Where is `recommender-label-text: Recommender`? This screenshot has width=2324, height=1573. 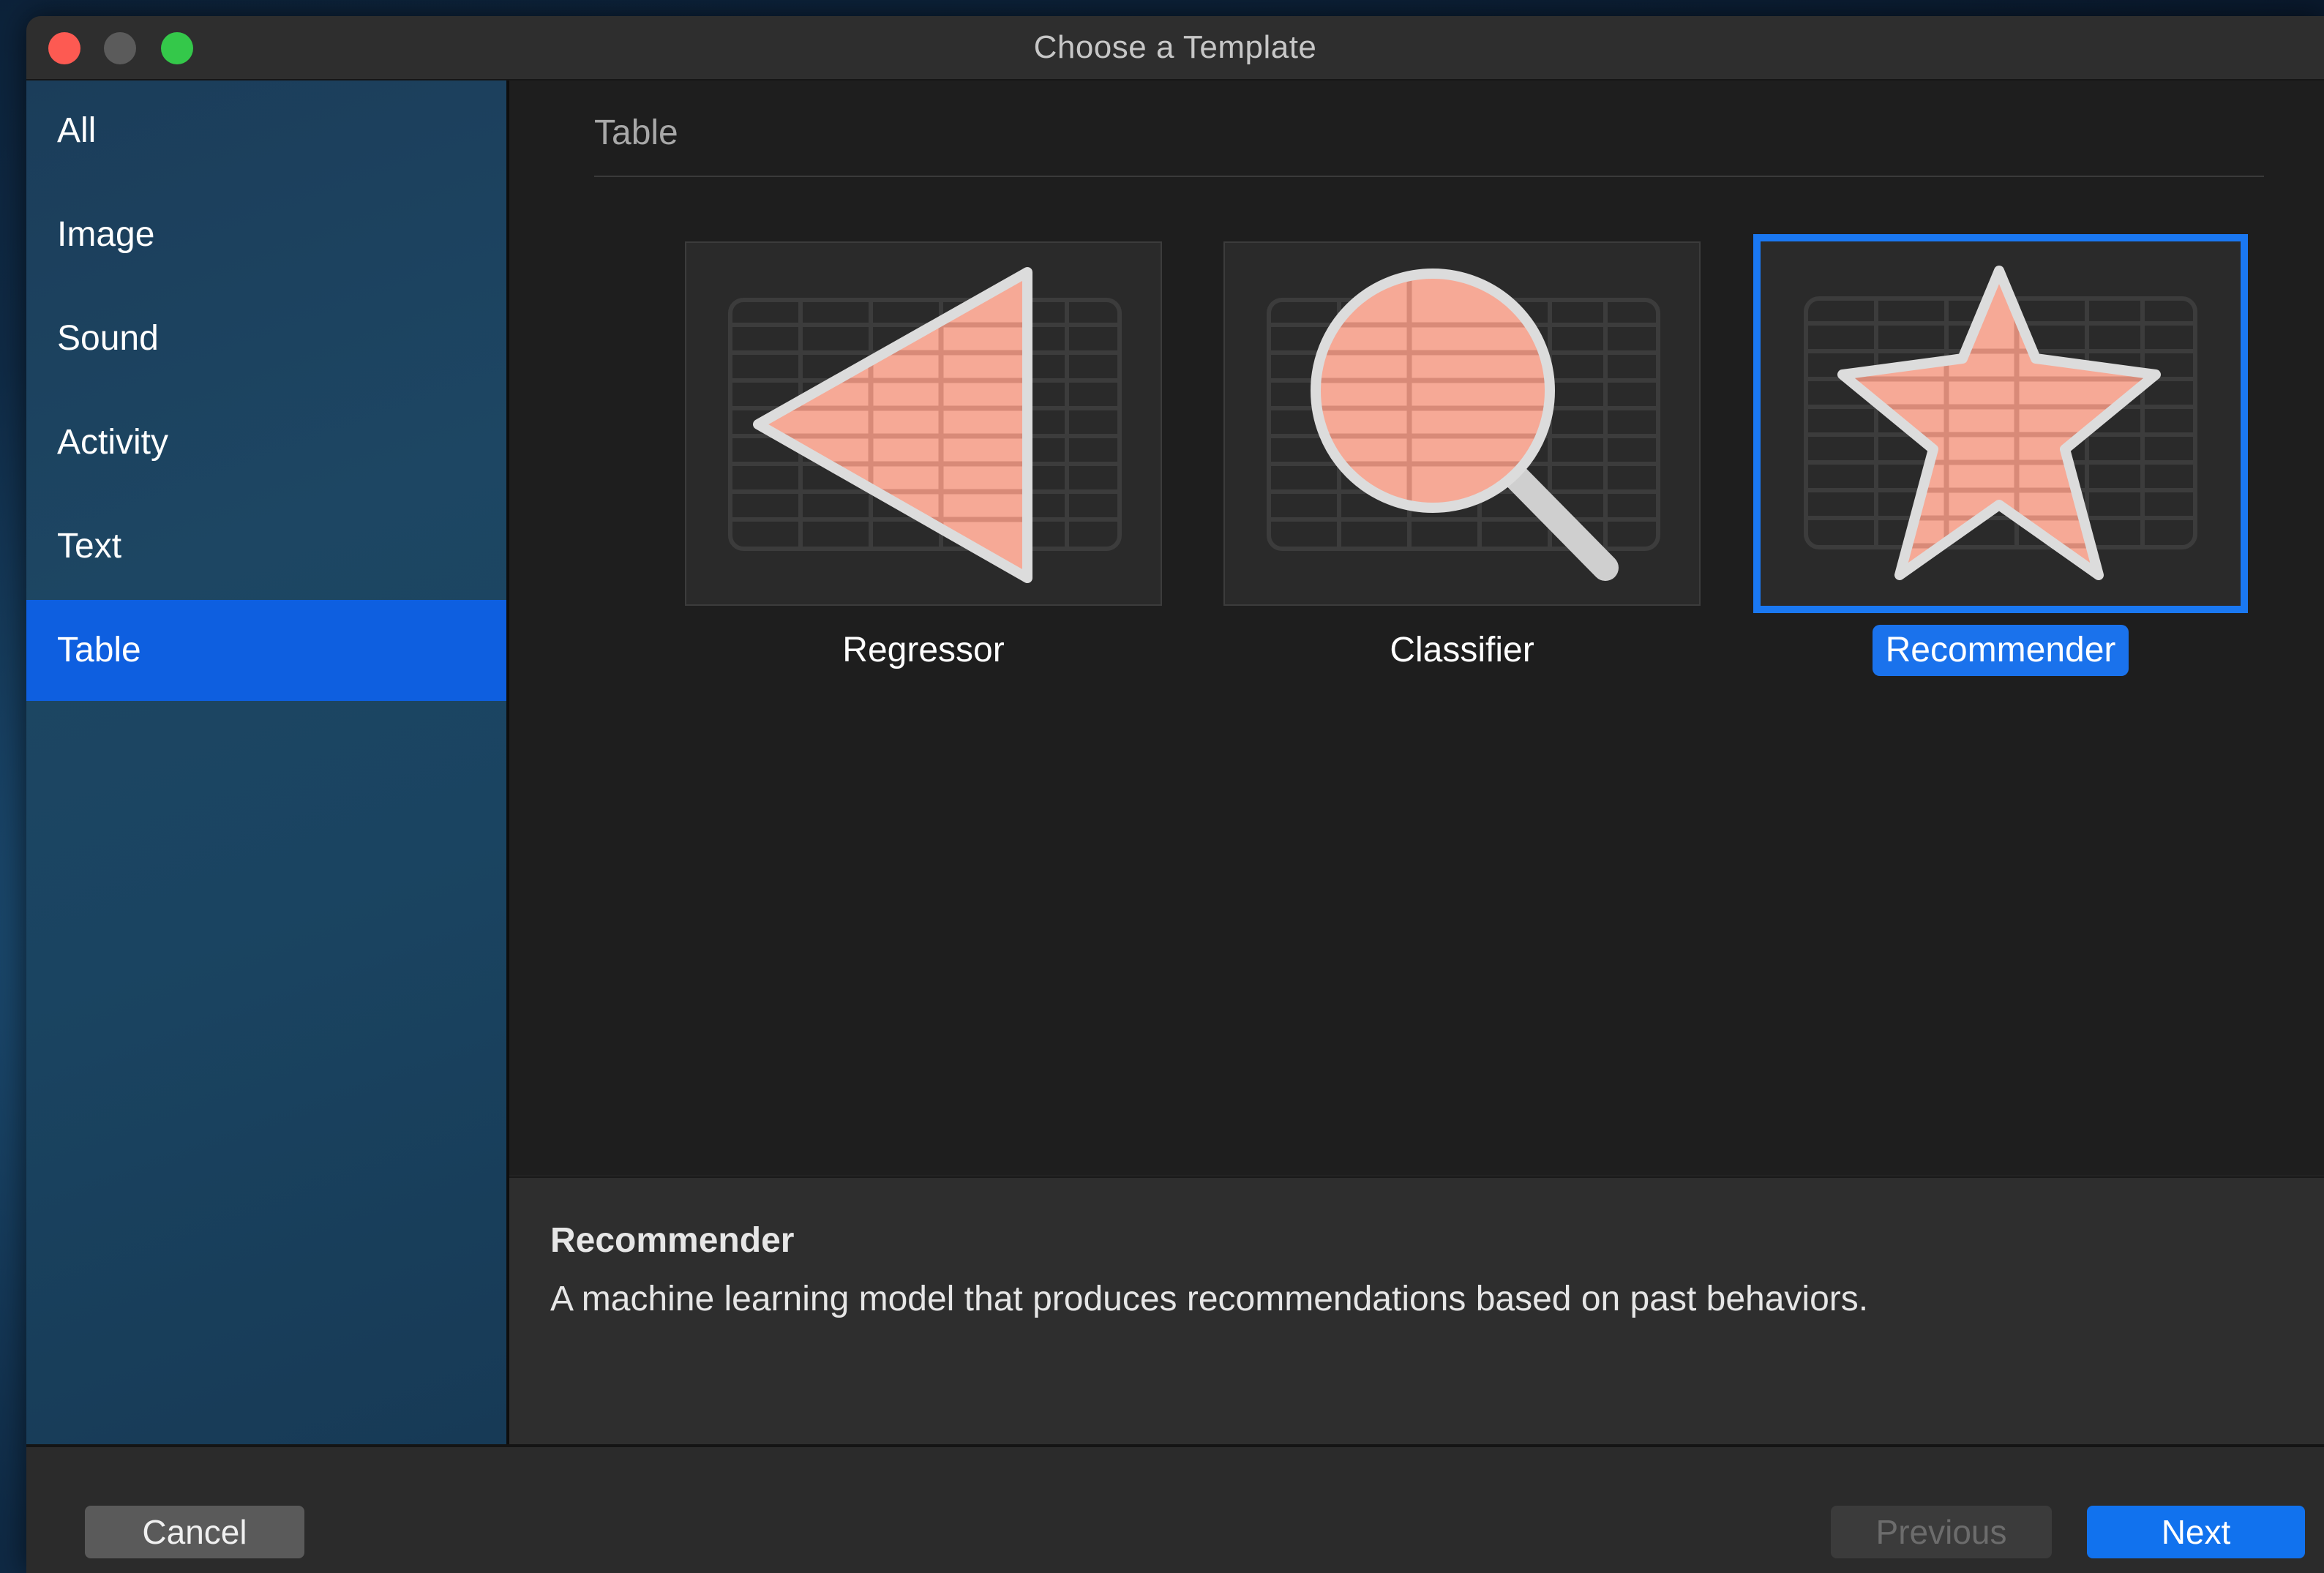
recommender-label-text: Recommender is located at coordinates (2001, 650).